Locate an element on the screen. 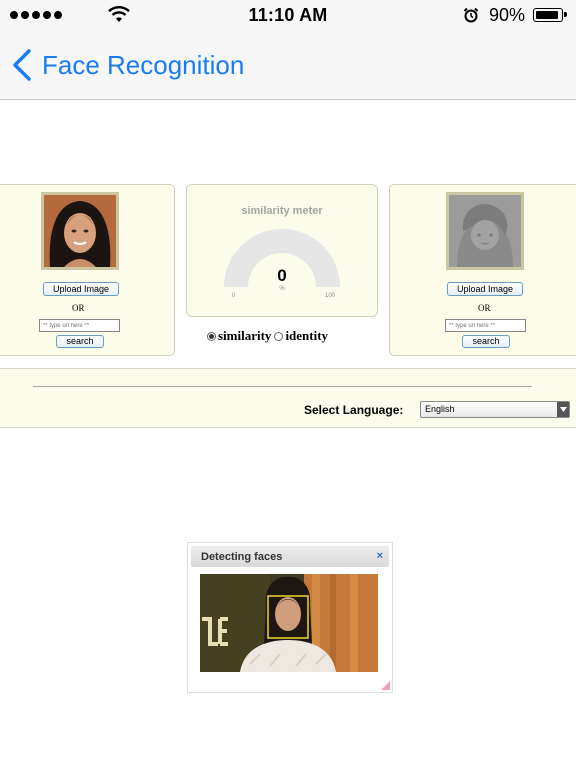 Image resolution: width=576 pixels, height=768 pixels. meter-value: 0 is located at coordinates (282, 275).